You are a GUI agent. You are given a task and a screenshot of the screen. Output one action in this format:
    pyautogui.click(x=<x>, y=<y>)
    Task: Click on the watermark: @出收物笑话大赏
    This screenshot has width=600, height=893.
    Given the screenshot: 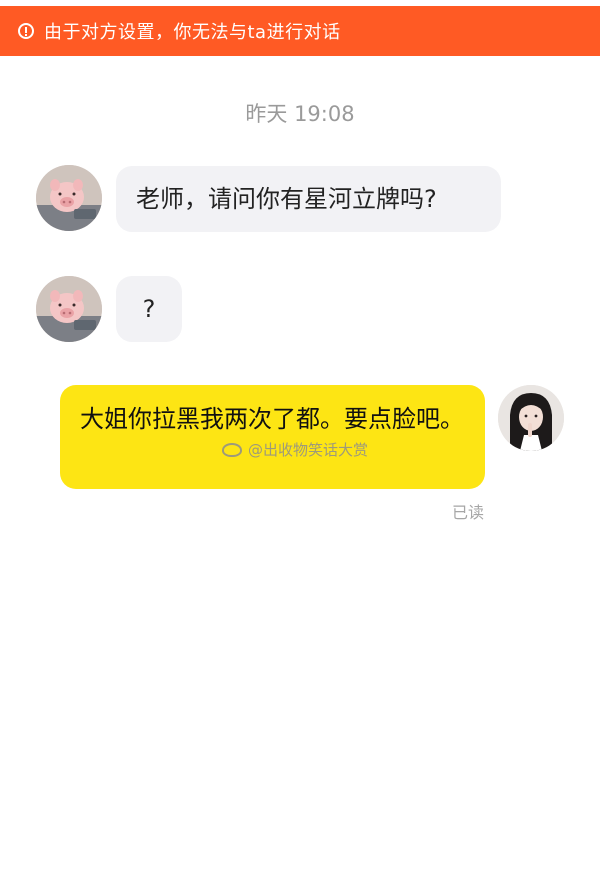 What is the action you would take?
    pyautogui.click(x=295, y=449)
    